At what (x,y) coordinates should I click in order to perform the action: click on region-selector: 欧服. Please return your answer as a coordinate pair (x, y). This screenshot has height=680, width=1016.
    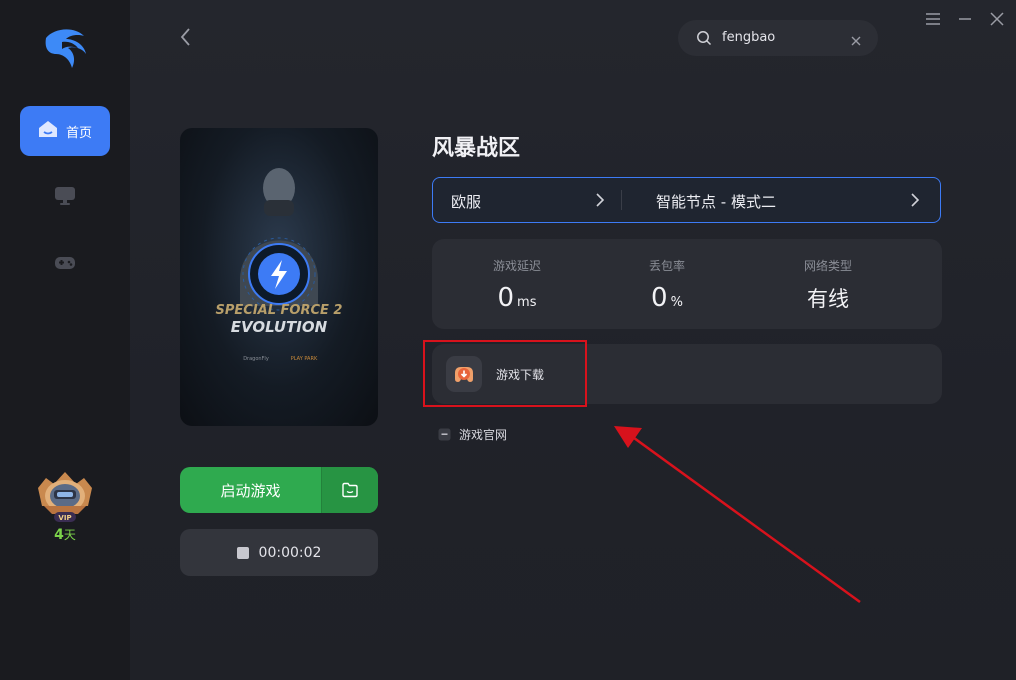
    Looking at the image, I should click on (526, 200).